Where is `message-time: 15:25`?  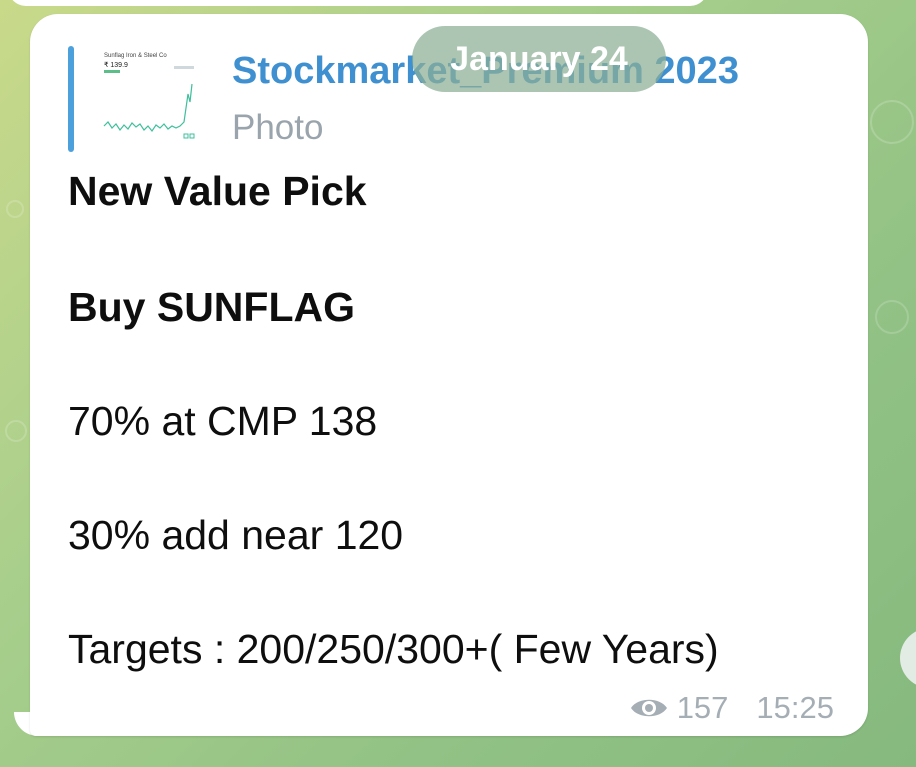
message-time: 15:25 is located at coordinates (795, 707).